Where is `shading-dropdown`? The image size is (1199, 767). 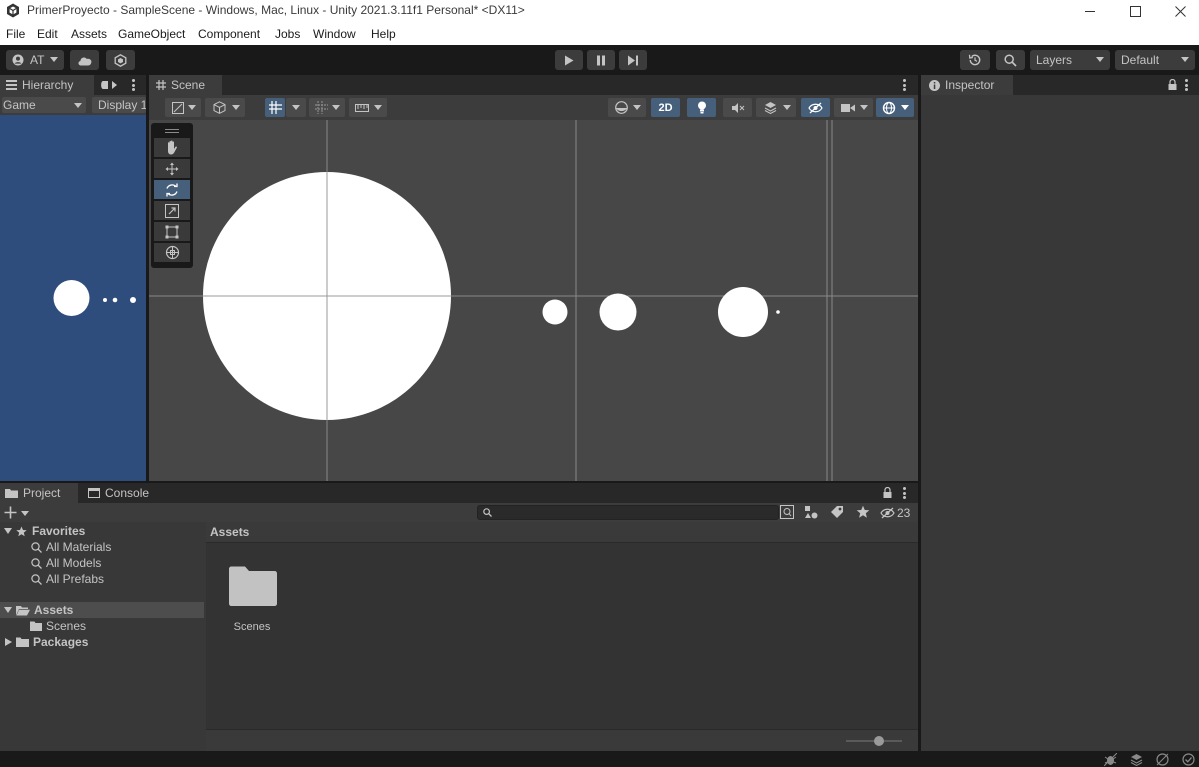 shading-dropdown is located at coordinates (225, 107).